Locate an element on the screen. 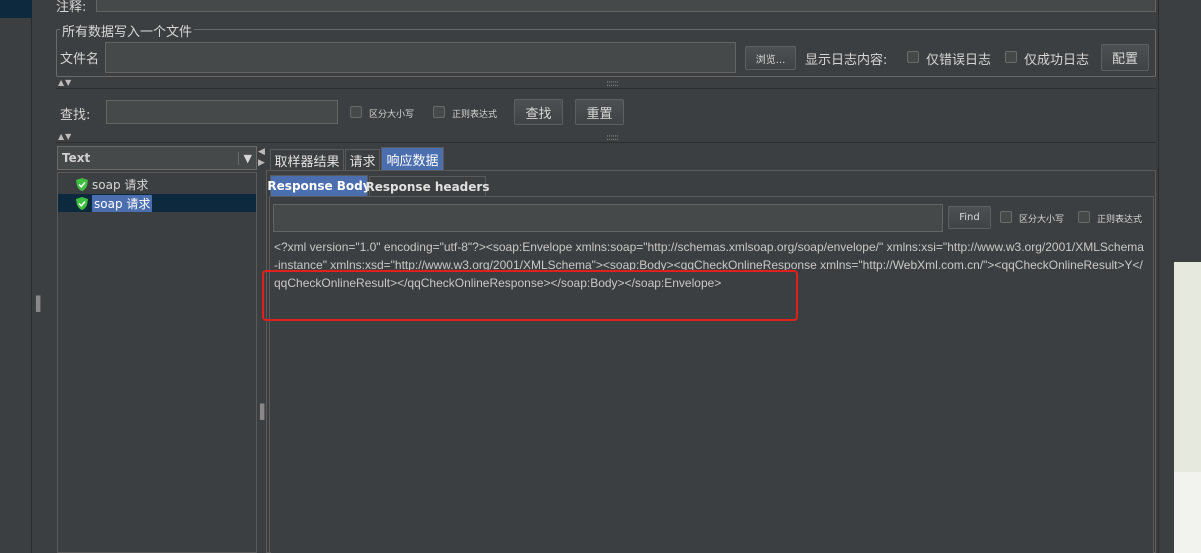 The width and height of the screenshot is (1201, 553). left-nav-selected-item is located at coordinates (16, 9).